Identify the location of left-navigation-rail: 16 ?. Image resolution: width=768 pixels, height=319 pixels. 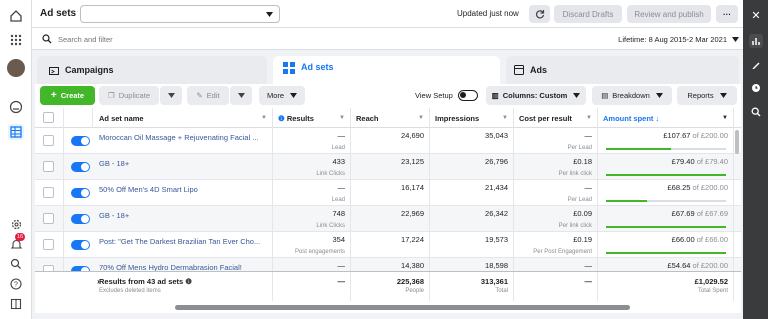
(16, 159).